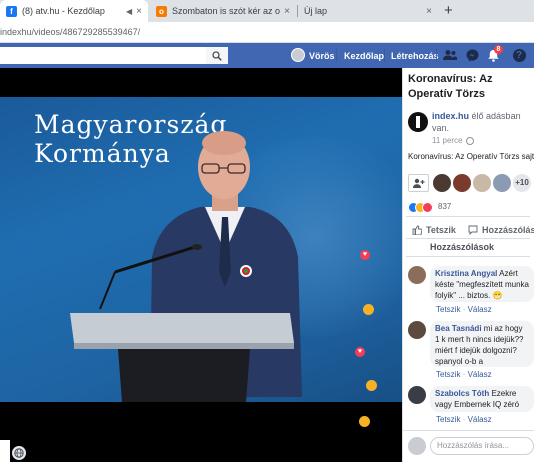  What do you see at coordinates (417, 230) in the screenshot?
I see `thumbs-up-icon` at bounding box center [417, 230].